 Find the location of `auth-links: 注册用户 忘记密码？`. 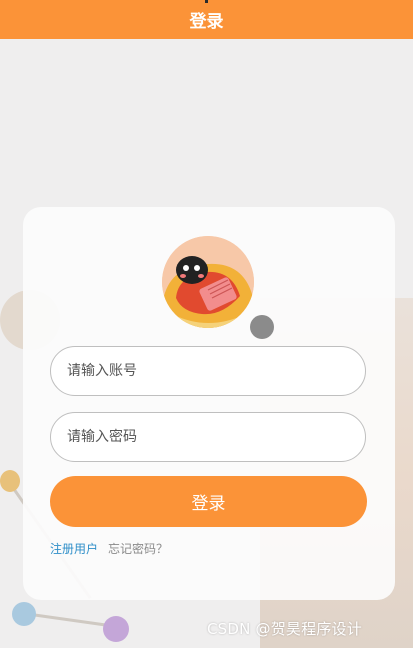

auth-links: 注册用户 忘记密码？ is located at coordinates (109, 548).